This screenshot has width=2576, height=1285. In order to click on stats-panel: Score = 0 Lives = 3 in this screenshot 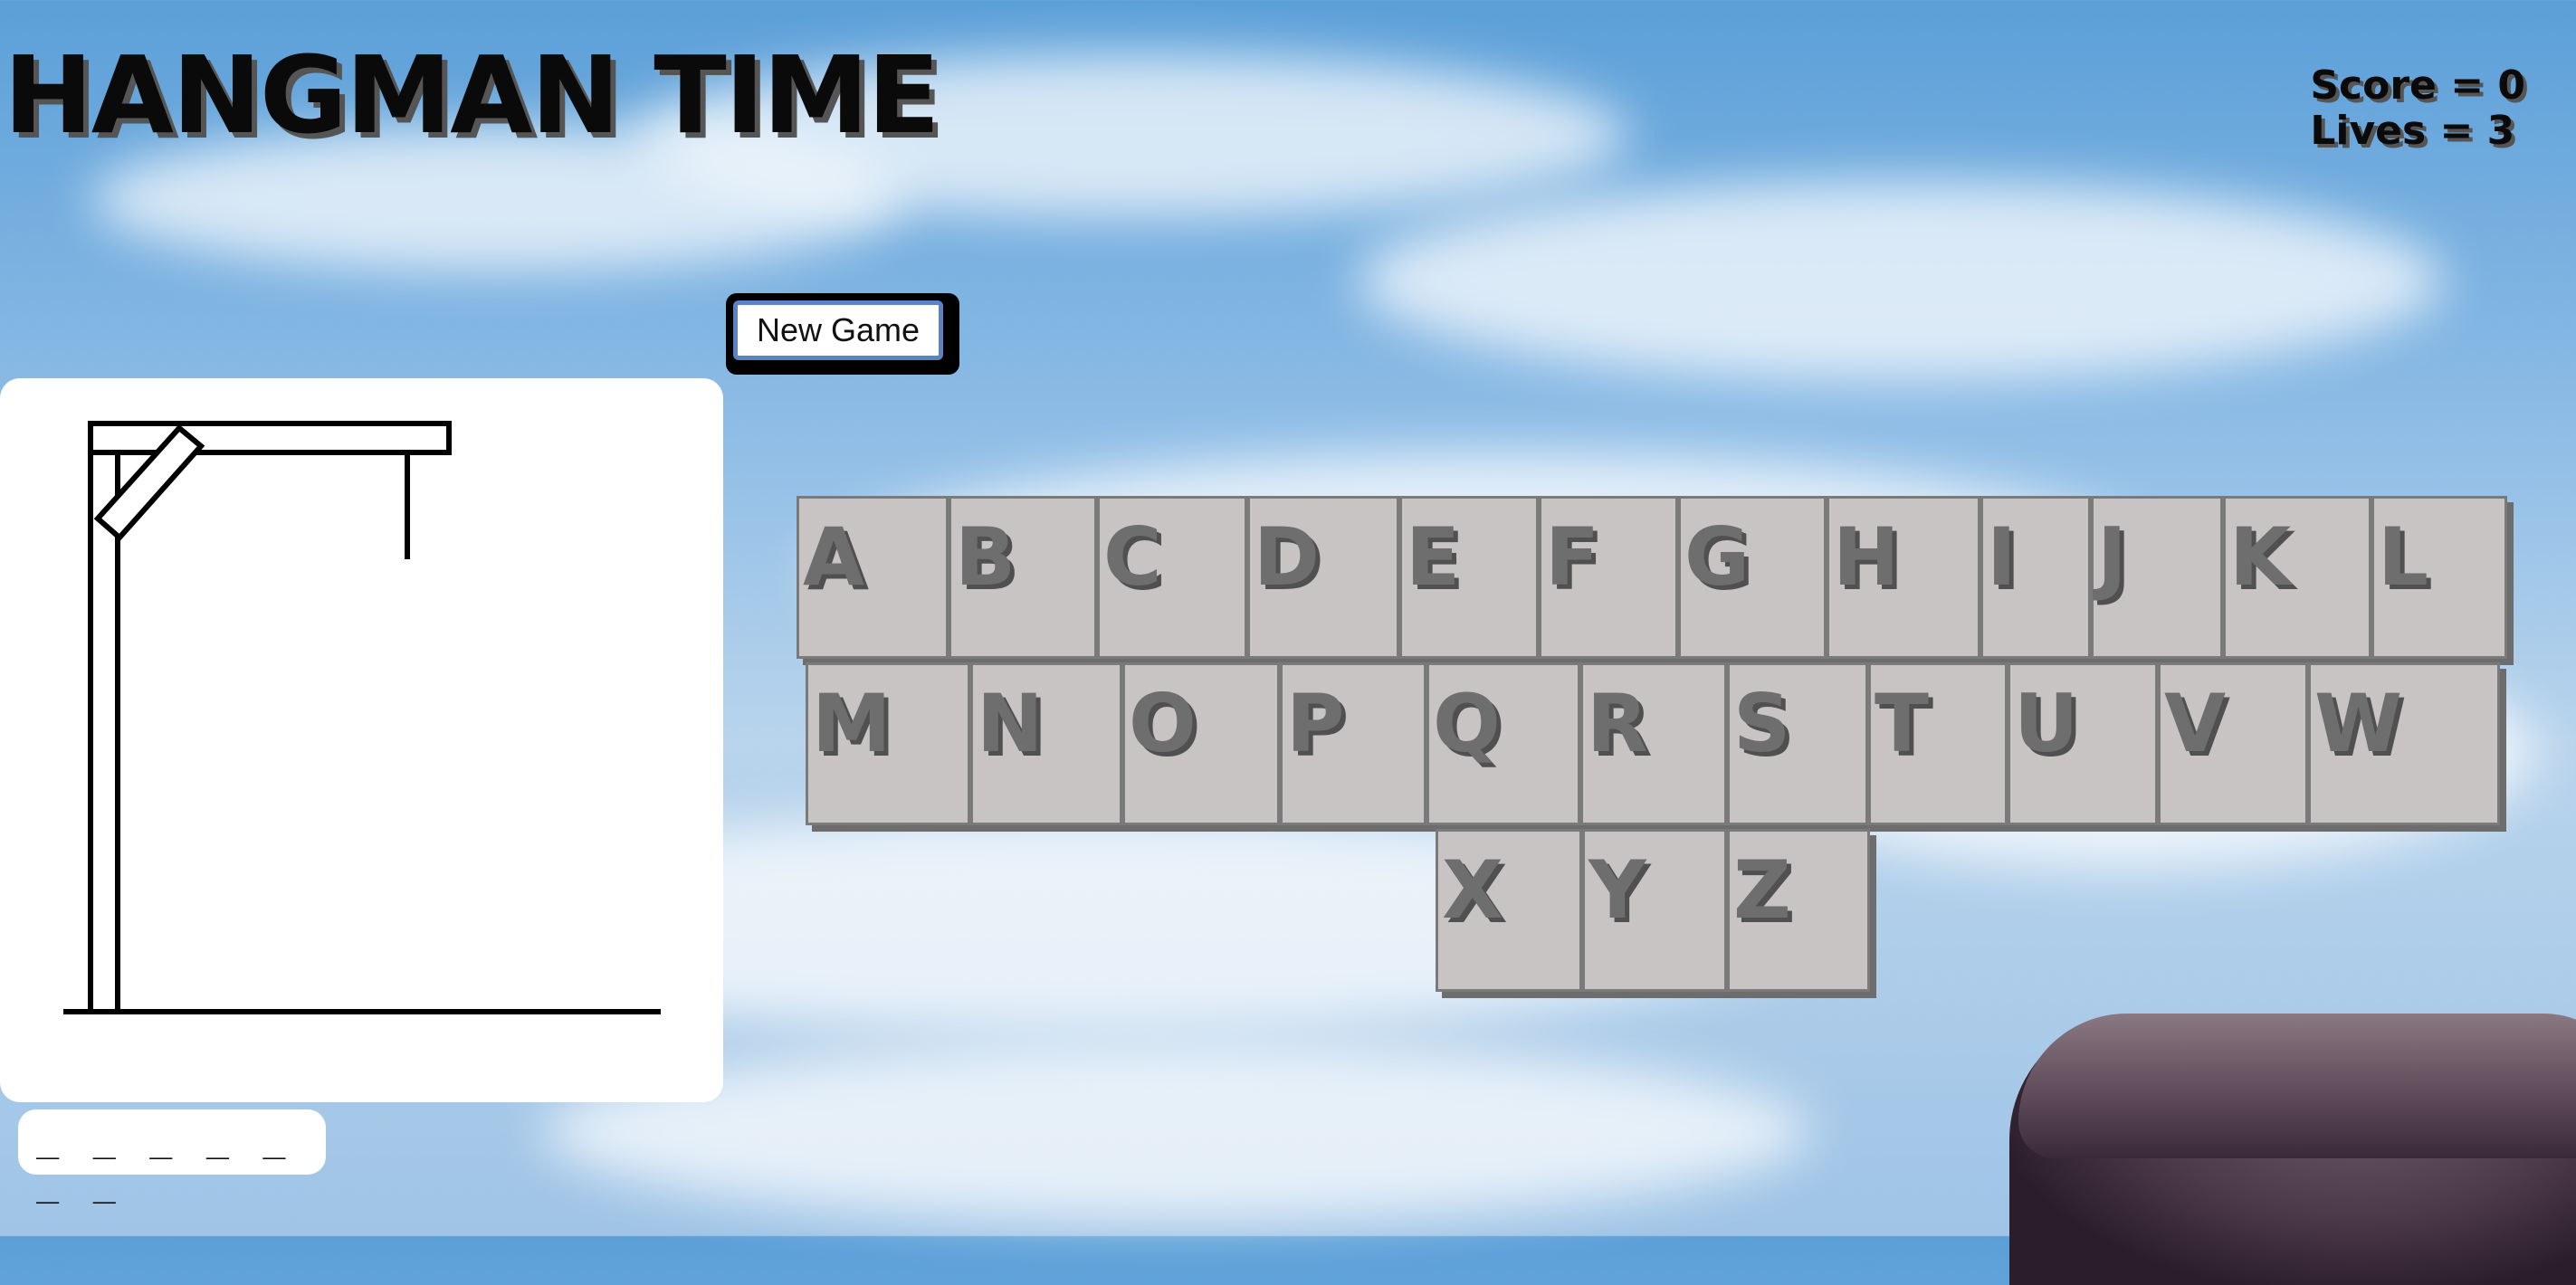, I will do `click(2418, 109)`.